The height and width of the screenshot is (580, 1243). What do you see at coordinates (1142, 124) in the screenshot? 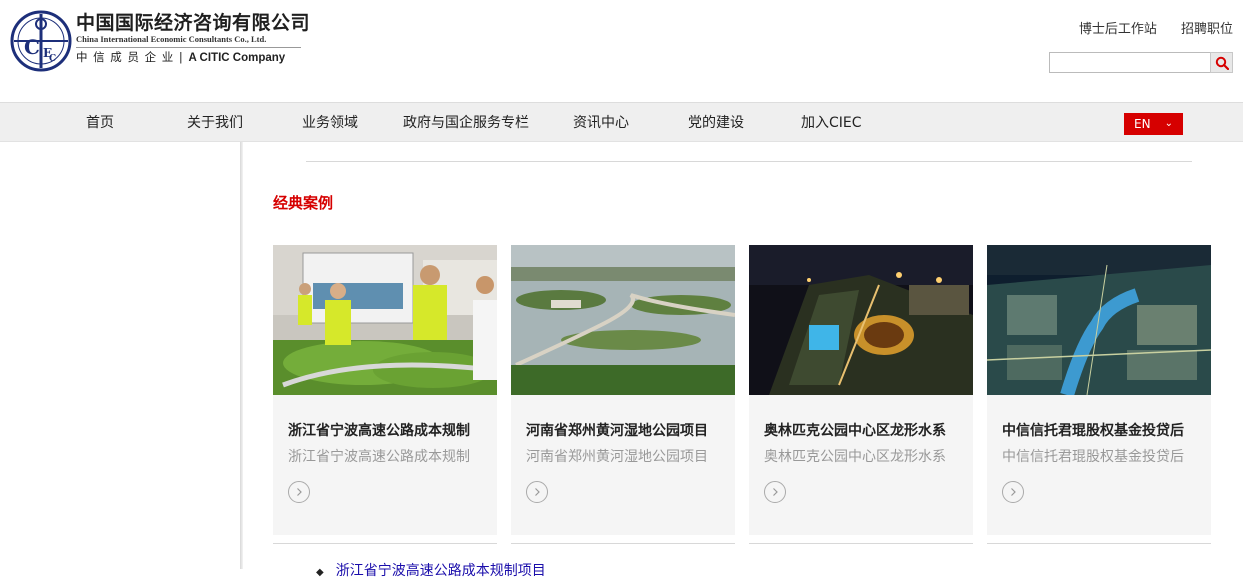
I see `language-label: EN` at bounding box center [1142, 124].